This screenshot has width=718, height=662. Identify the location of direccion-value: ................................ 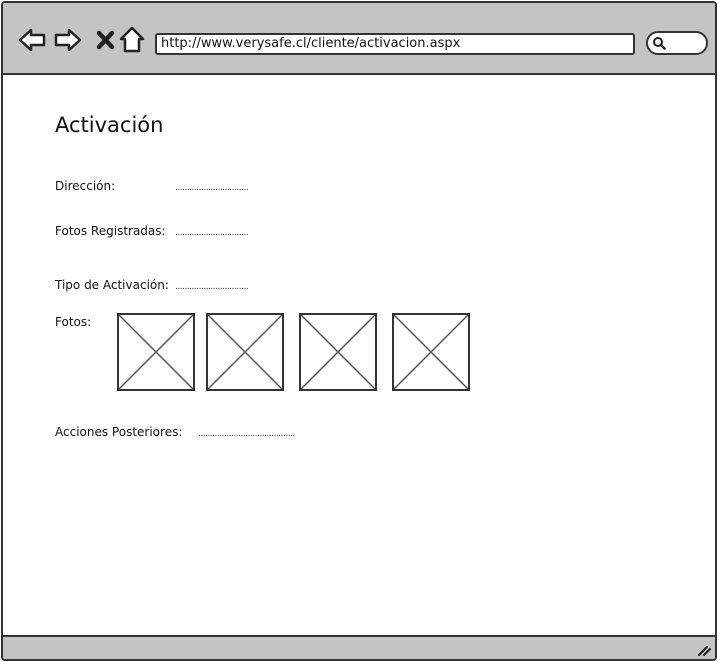
(212, 188).